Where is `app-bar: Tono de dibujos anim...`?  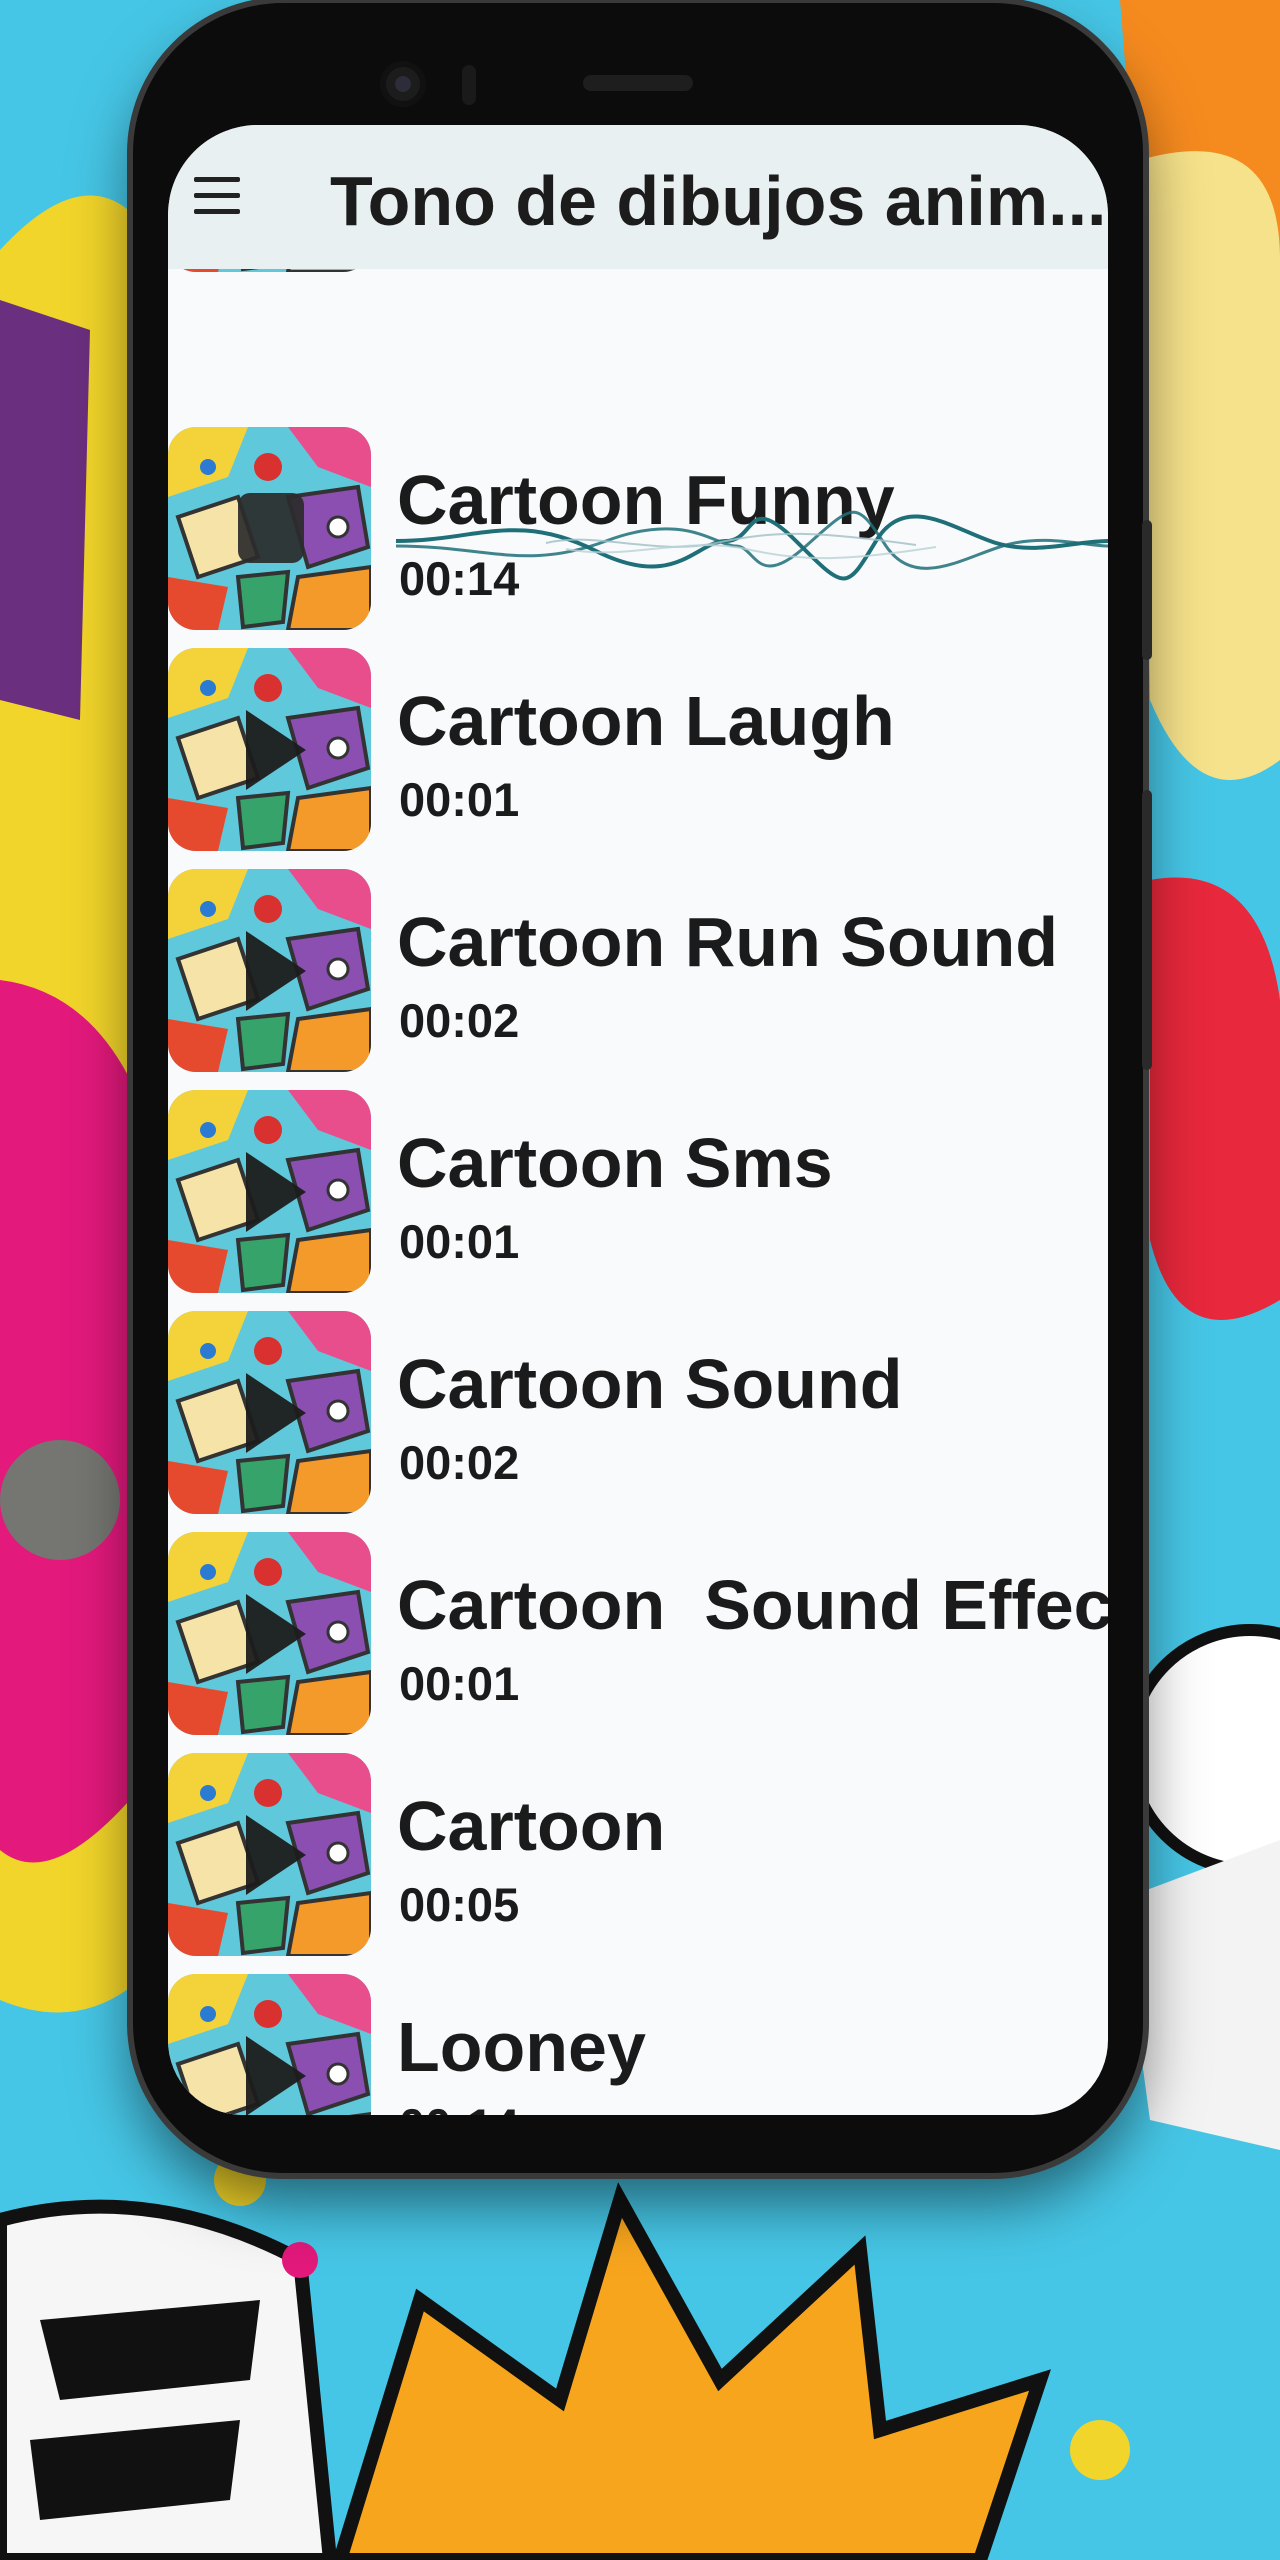 app-bar: Tono de dibujos anim... is located at coordinates (638, 197).